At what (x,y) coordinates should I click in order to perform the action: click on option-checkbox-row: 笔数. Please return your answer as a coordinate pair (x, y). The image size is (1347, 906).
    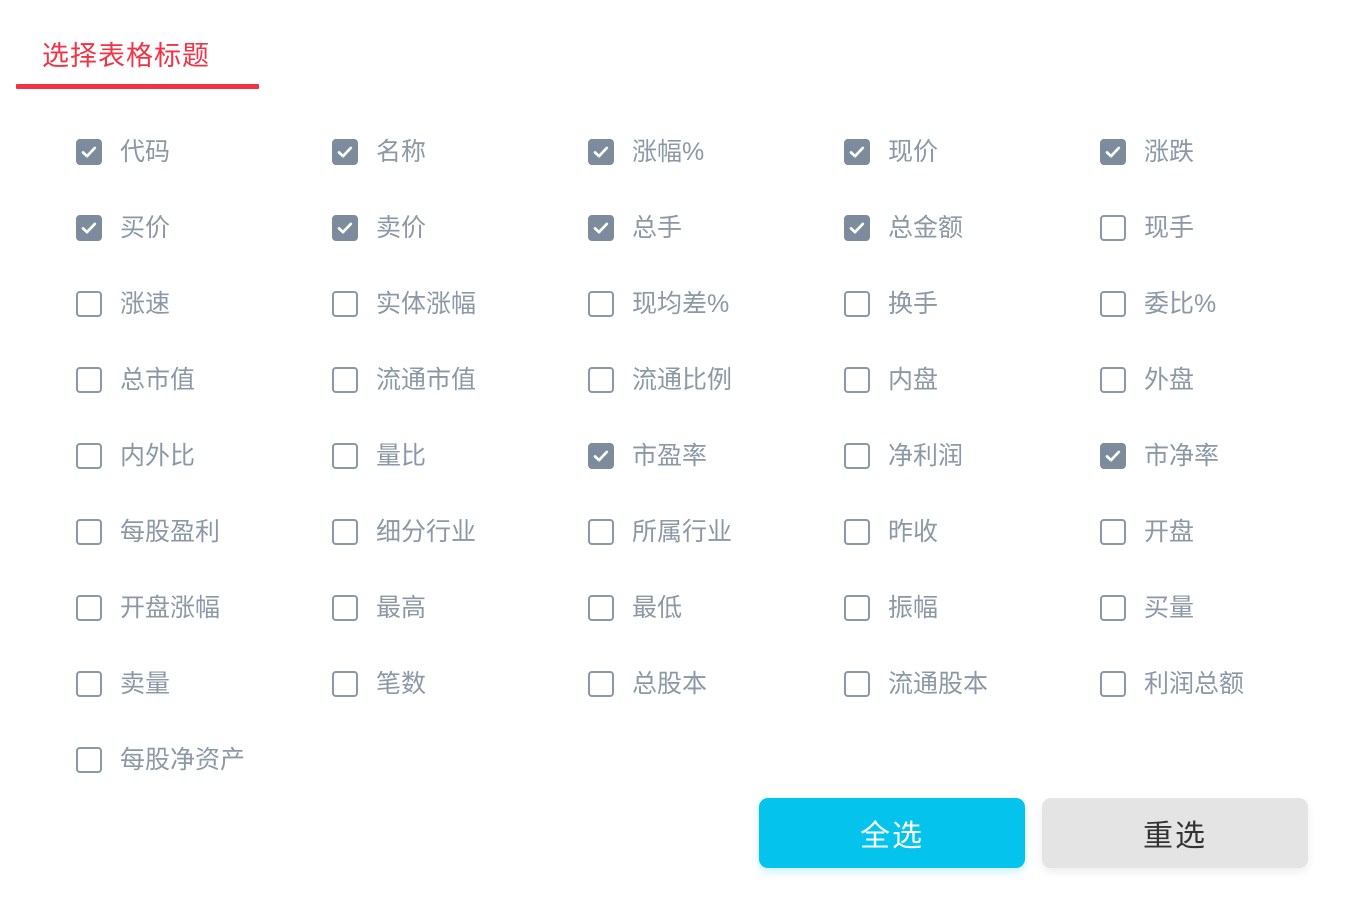
    Looking at the image, I should click on (460, 683).